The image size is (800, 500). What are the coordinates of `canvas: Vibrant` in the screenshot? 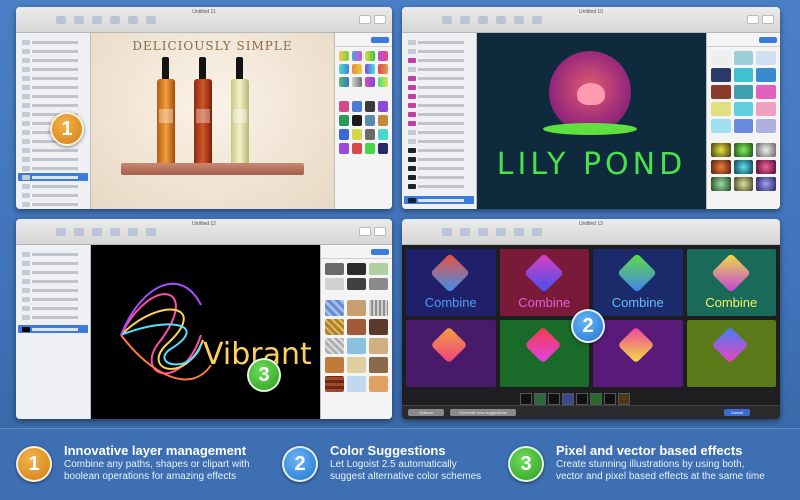 It's located at (205, 332).